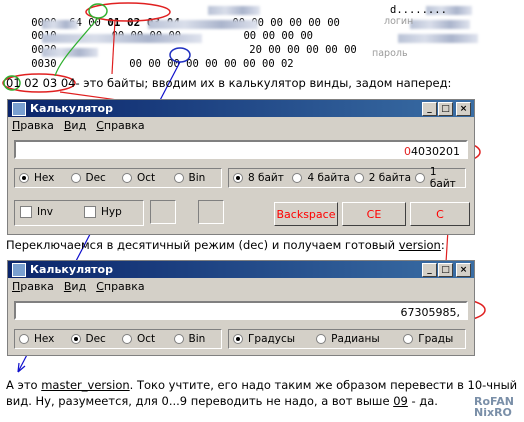 The image size is (524, 422). What do you see at coordinates (328, 178) in the screenshot?
I see `radio-label: 4 байта` at bounding box center [328, 178].